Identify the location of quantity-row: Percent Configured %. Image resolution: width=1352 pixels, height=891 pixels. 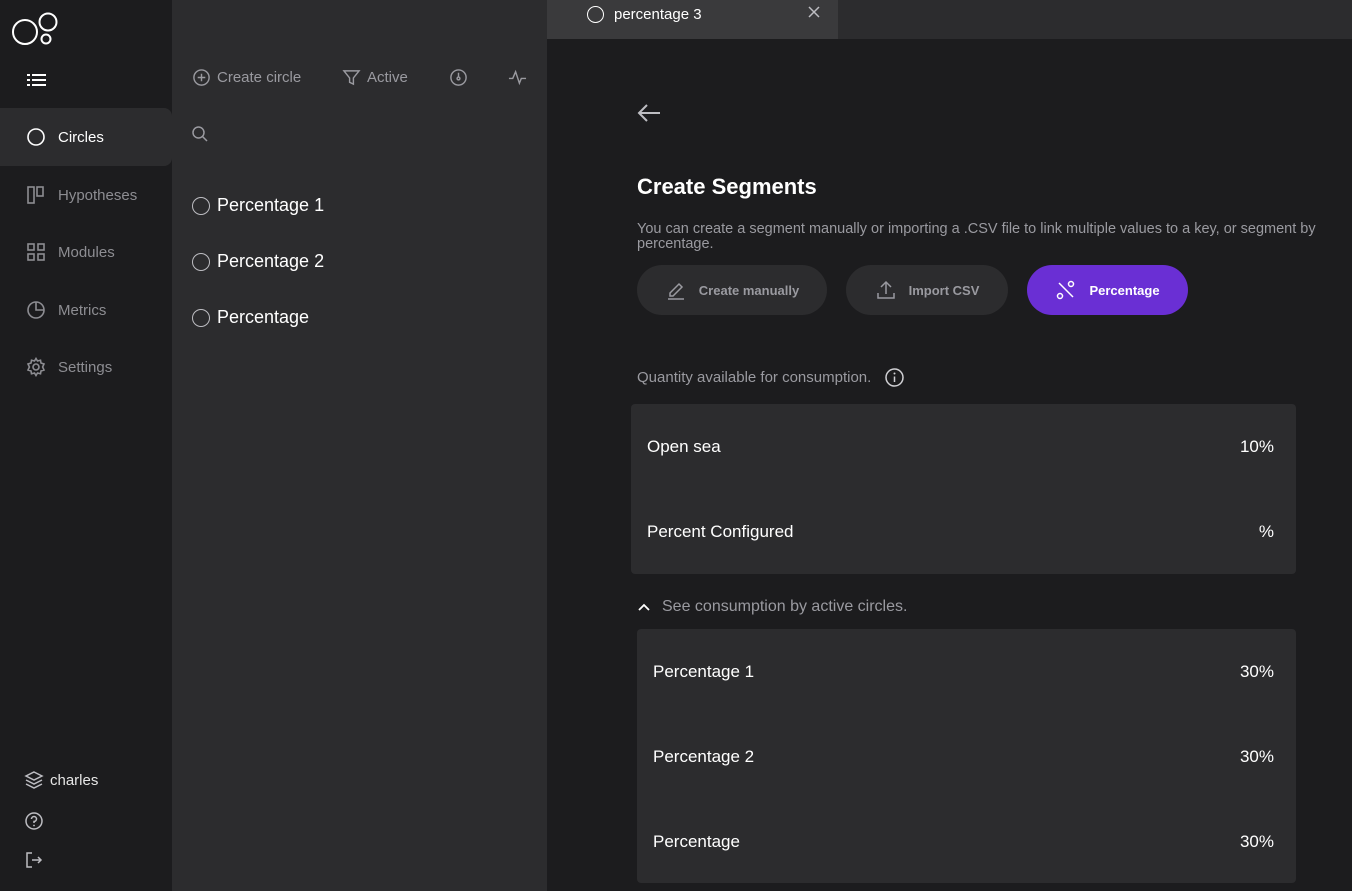
(963, 532).